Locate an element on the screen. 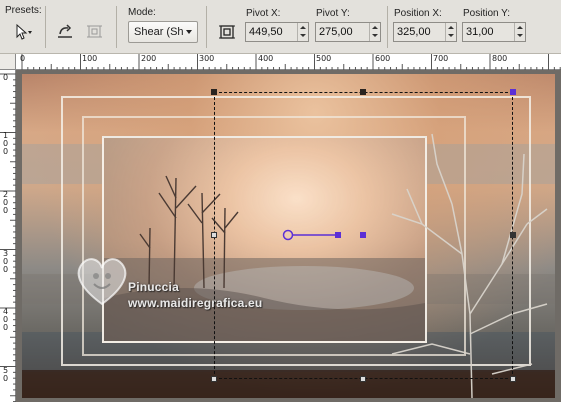 Image resolution: width=561 pixels, height=402 pixels. ruler-label: 500 is located at coordinates (324, 58).